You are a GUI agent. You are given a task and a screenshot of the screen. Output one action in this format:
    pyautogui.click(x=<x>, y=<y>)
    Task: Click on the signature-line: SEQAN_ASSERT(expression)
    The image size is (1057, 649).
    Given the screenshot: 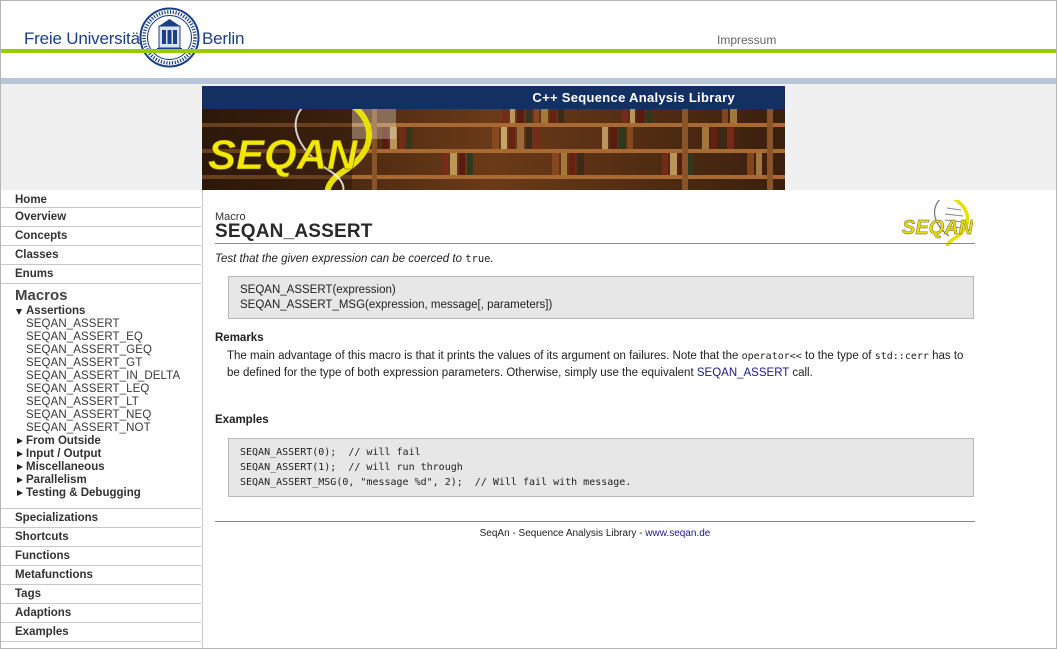 What is the action you would take?
    pyautogui.click(x=318, y=290)
    